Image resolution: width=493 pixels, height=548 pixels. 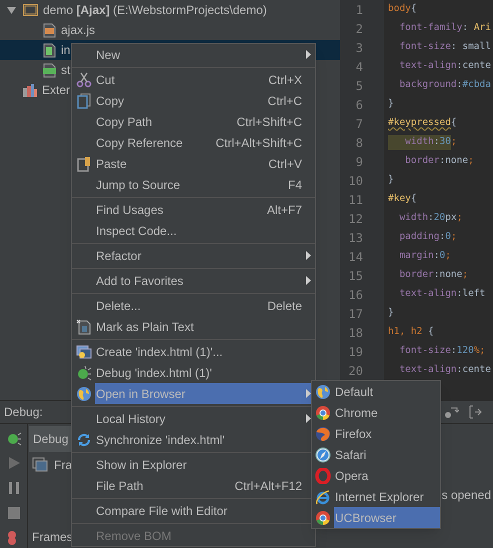 I want to click on line-number: 12, so click(x=356, y=219).